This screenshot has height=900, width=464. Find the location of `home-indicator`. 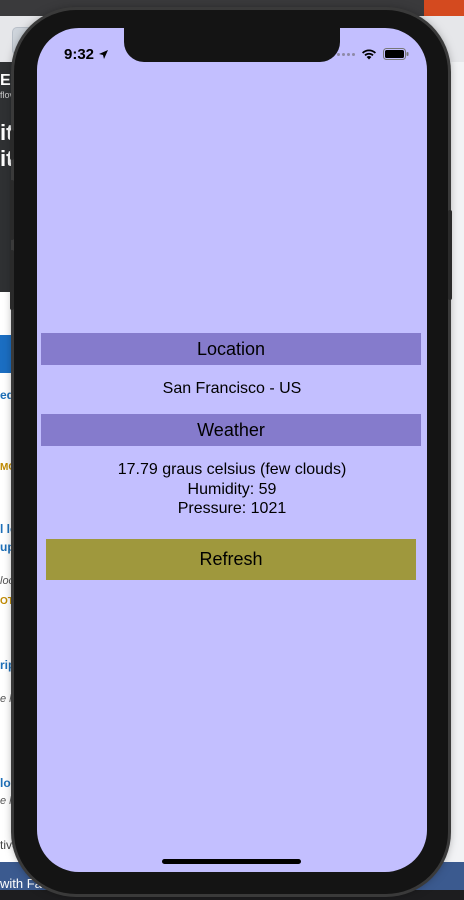

home-indicator is located at coordinates (231, 861).